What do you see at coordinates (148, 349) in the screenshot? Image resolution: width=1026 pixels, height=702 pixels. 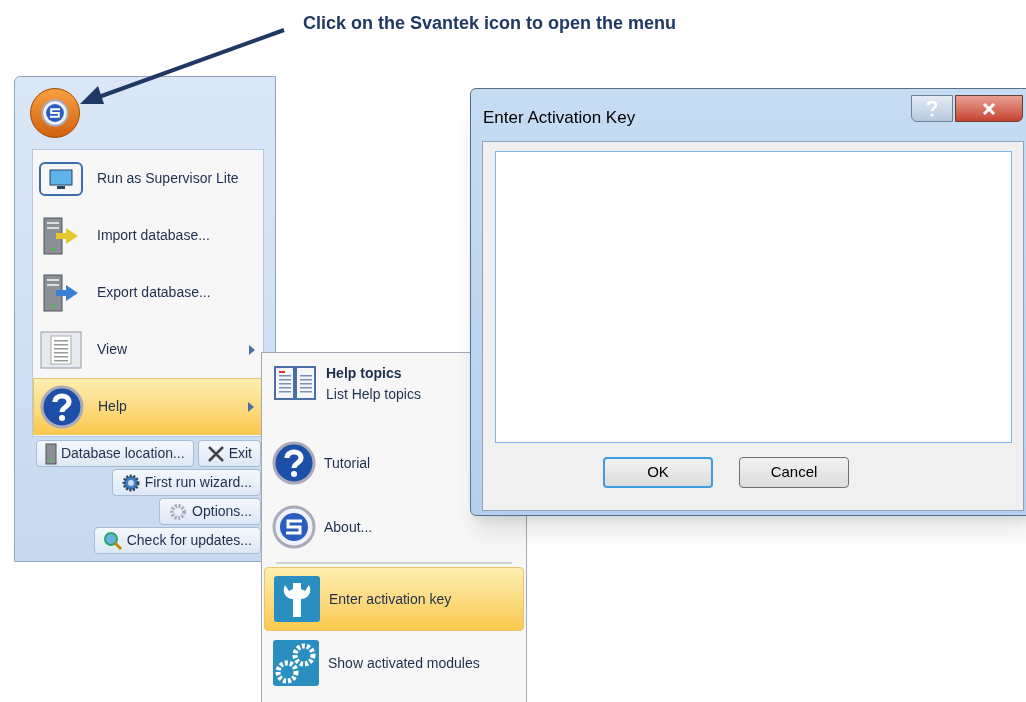 I see `menu-item: View` at bounding box center [148, 349].